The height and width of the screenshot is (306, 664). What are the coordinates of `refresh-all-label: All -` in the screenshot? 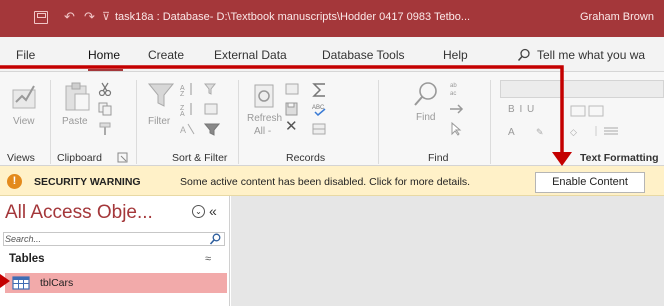 It's located at (262, 132).